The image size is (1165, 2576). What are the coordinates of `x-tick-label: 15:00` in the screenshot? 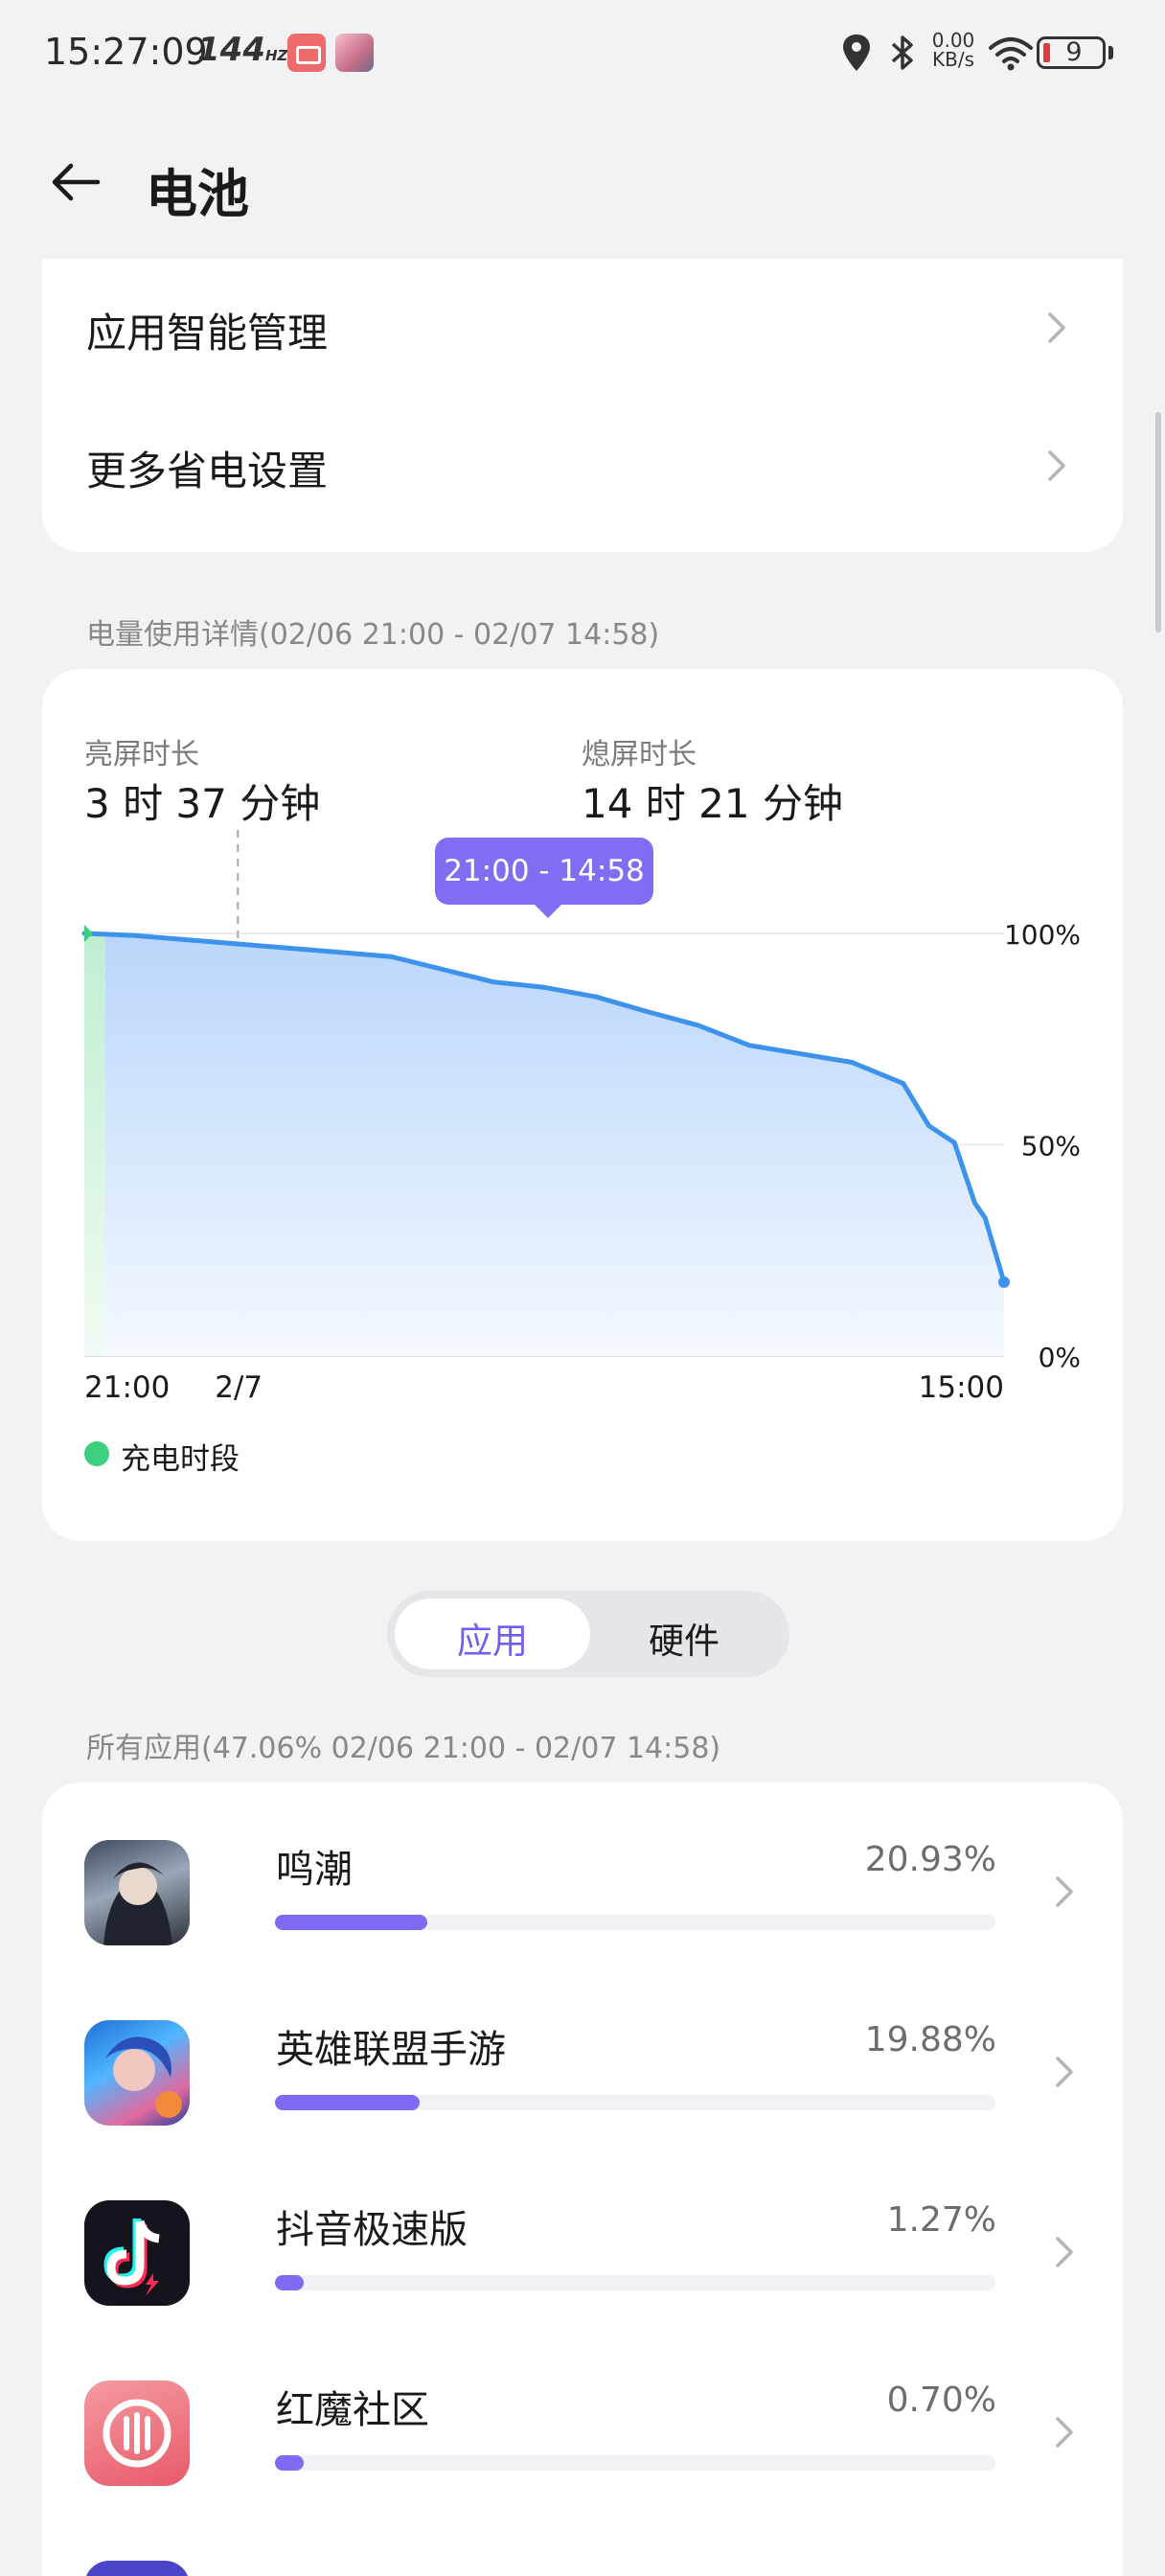 It's located at (962, 1387).